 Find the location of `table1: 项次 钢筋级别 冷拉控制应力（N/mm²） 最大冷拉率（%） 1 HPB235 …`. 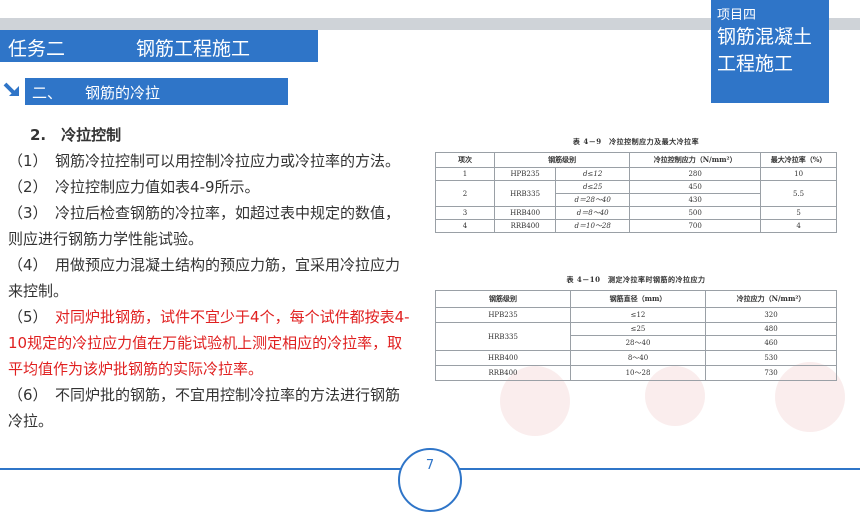

table1: 项次 钢筋级别 冷拉控制应力（N/mm²） 最大冷拉率（%） 1 HPB235 … is located at coordinates (636, 192).